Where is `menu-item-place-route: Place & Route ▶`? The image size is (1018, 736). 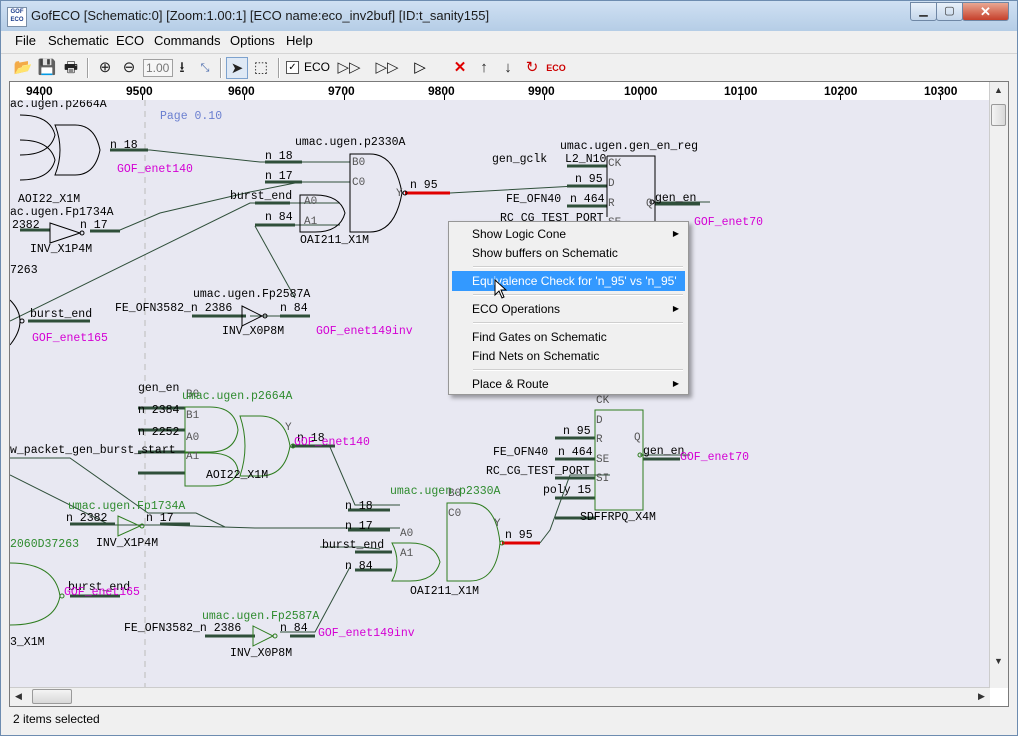
menu-item-place-route: Place & Route ▶ is located at coordinates (568, 384).